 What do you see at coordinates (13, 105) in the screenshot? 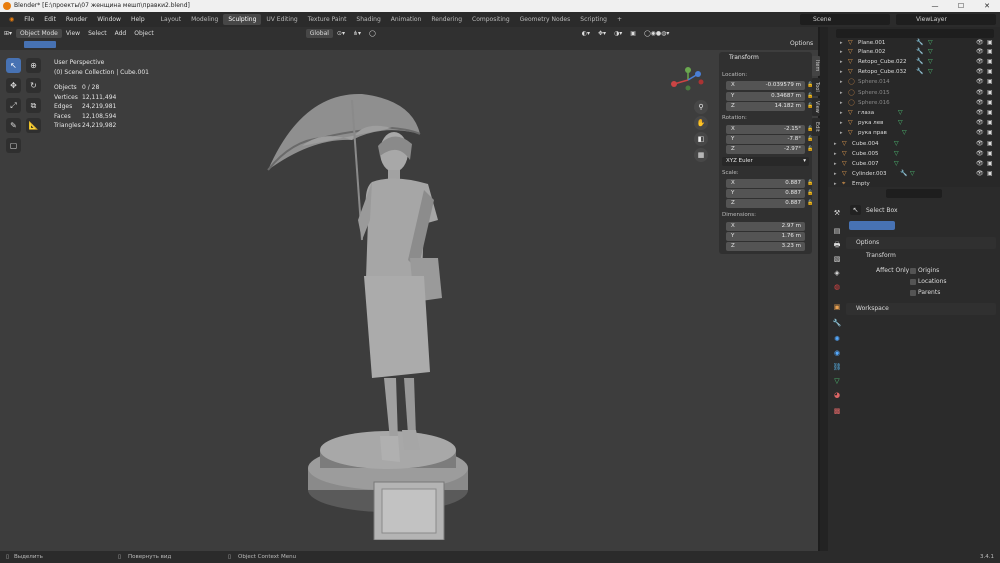
I see `scale-tool: ⤢` at bounding box center [13, 105].